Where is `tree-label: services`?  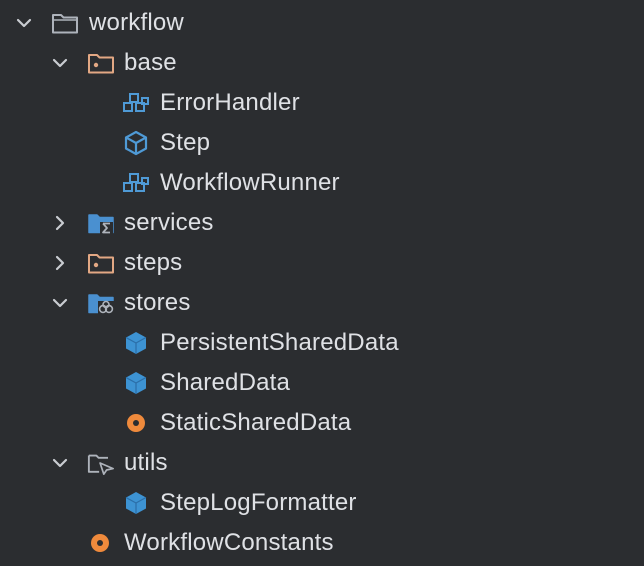
tree-label: services is located at coordinates (169, 222).